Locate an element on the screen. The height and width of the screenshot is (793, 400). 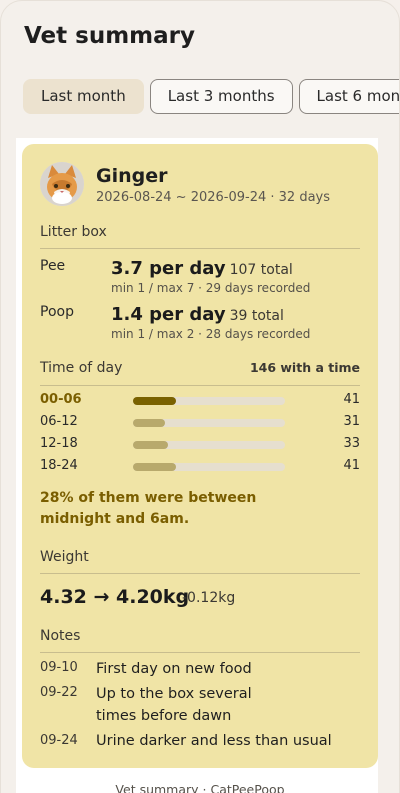
time-row-12-18: 12-18 33 is located at coordinates (200, 446).